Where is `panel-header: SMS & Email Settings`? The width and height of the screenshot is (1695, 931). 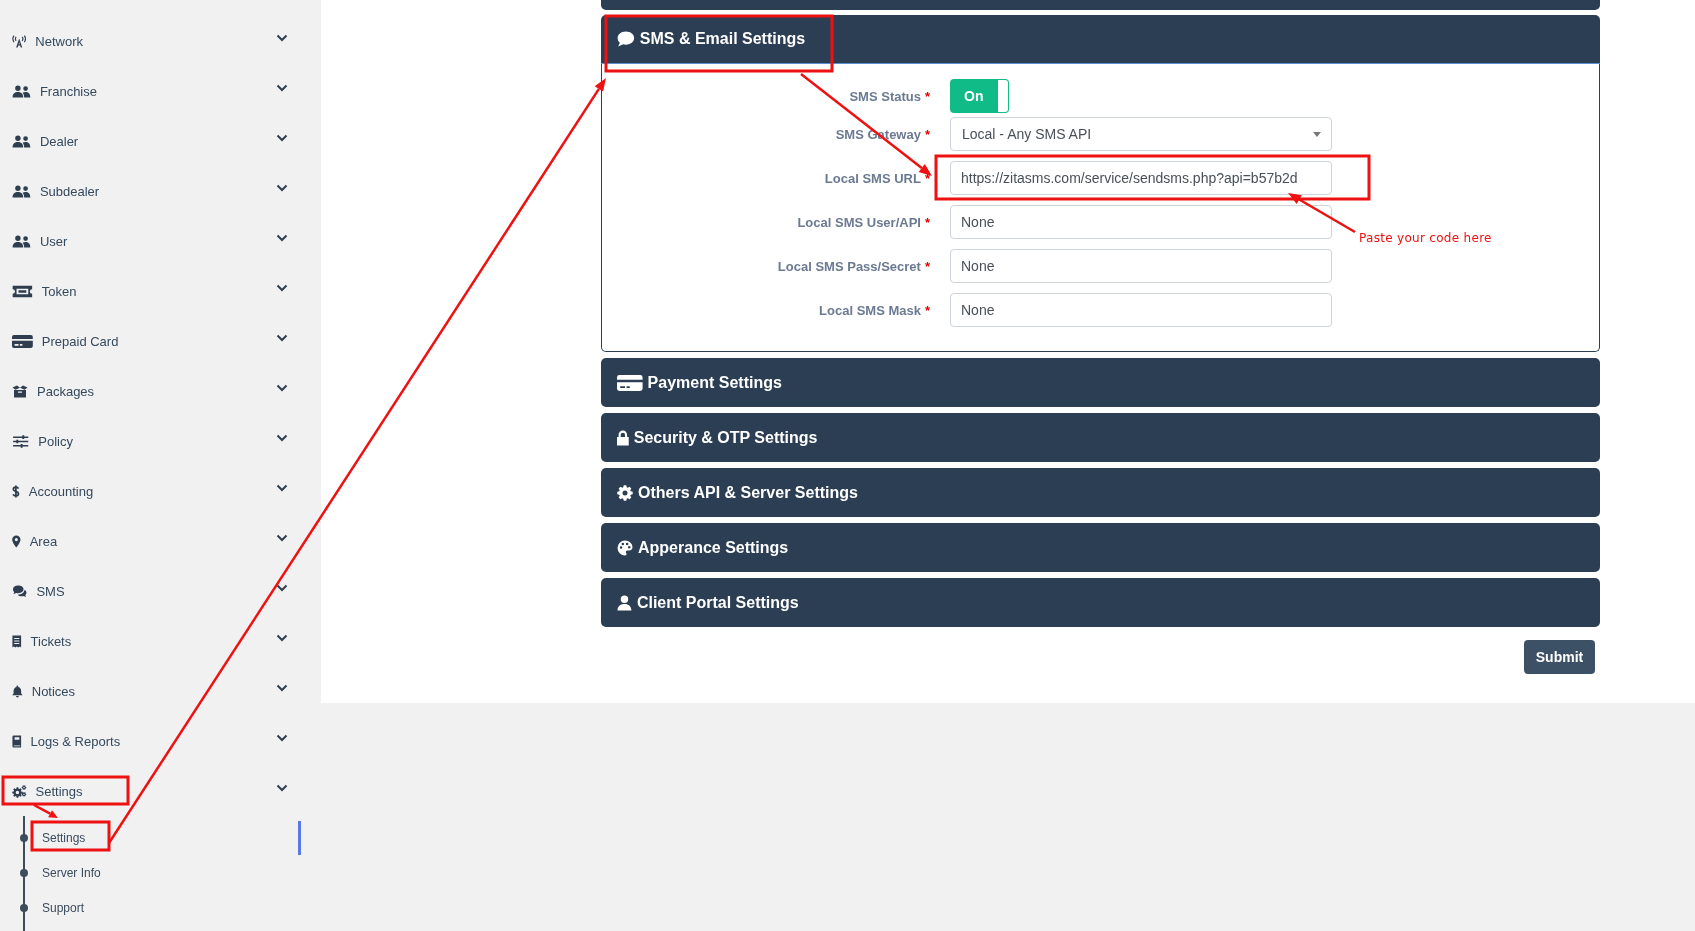
panel-header: SMS & Email Settings is located at coordinates (1100, 39).